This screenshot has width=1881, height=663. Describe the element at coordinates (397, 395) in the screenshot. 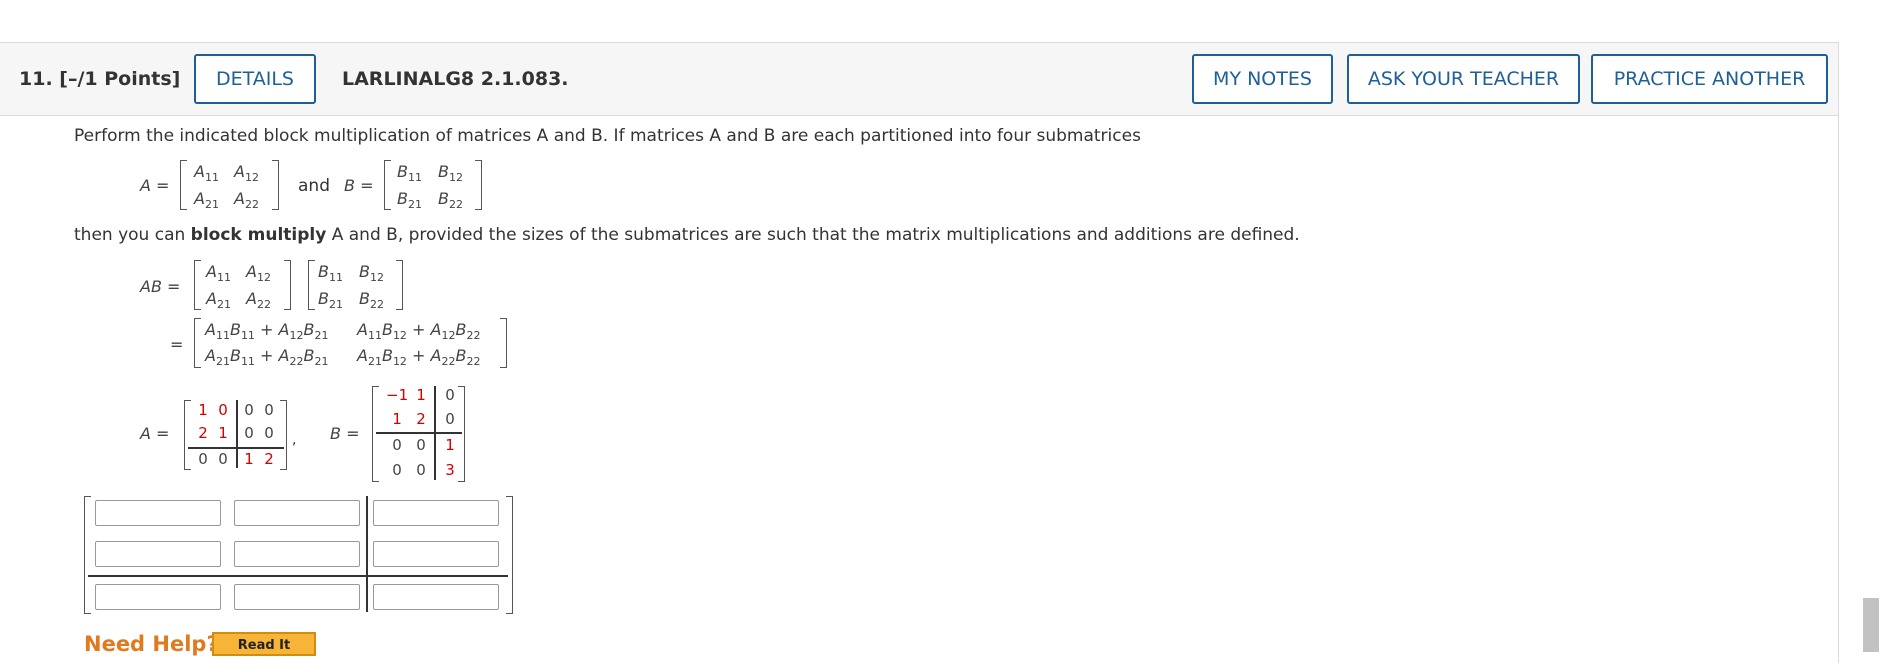

I see `matrix-b-entry: −1` at that location.